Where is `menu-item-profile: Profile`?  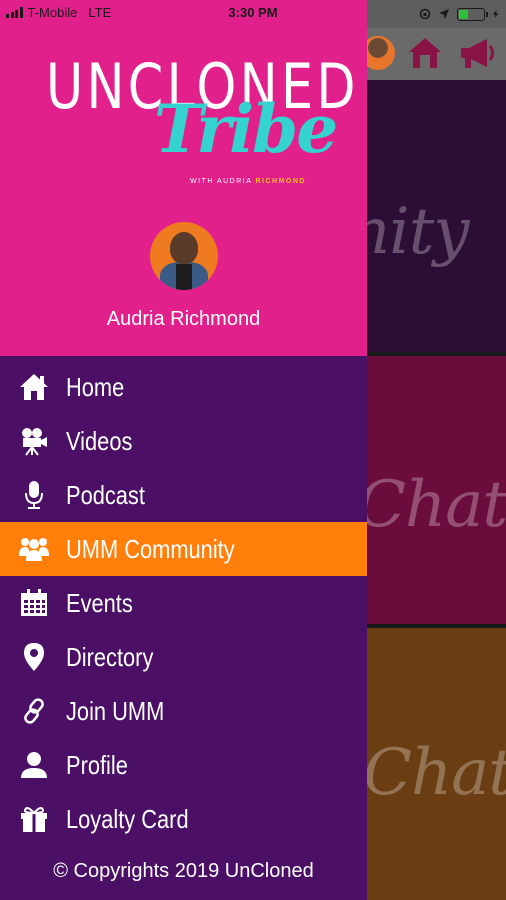
menu-item-profile: Profile is located at coordinates (183, 765).